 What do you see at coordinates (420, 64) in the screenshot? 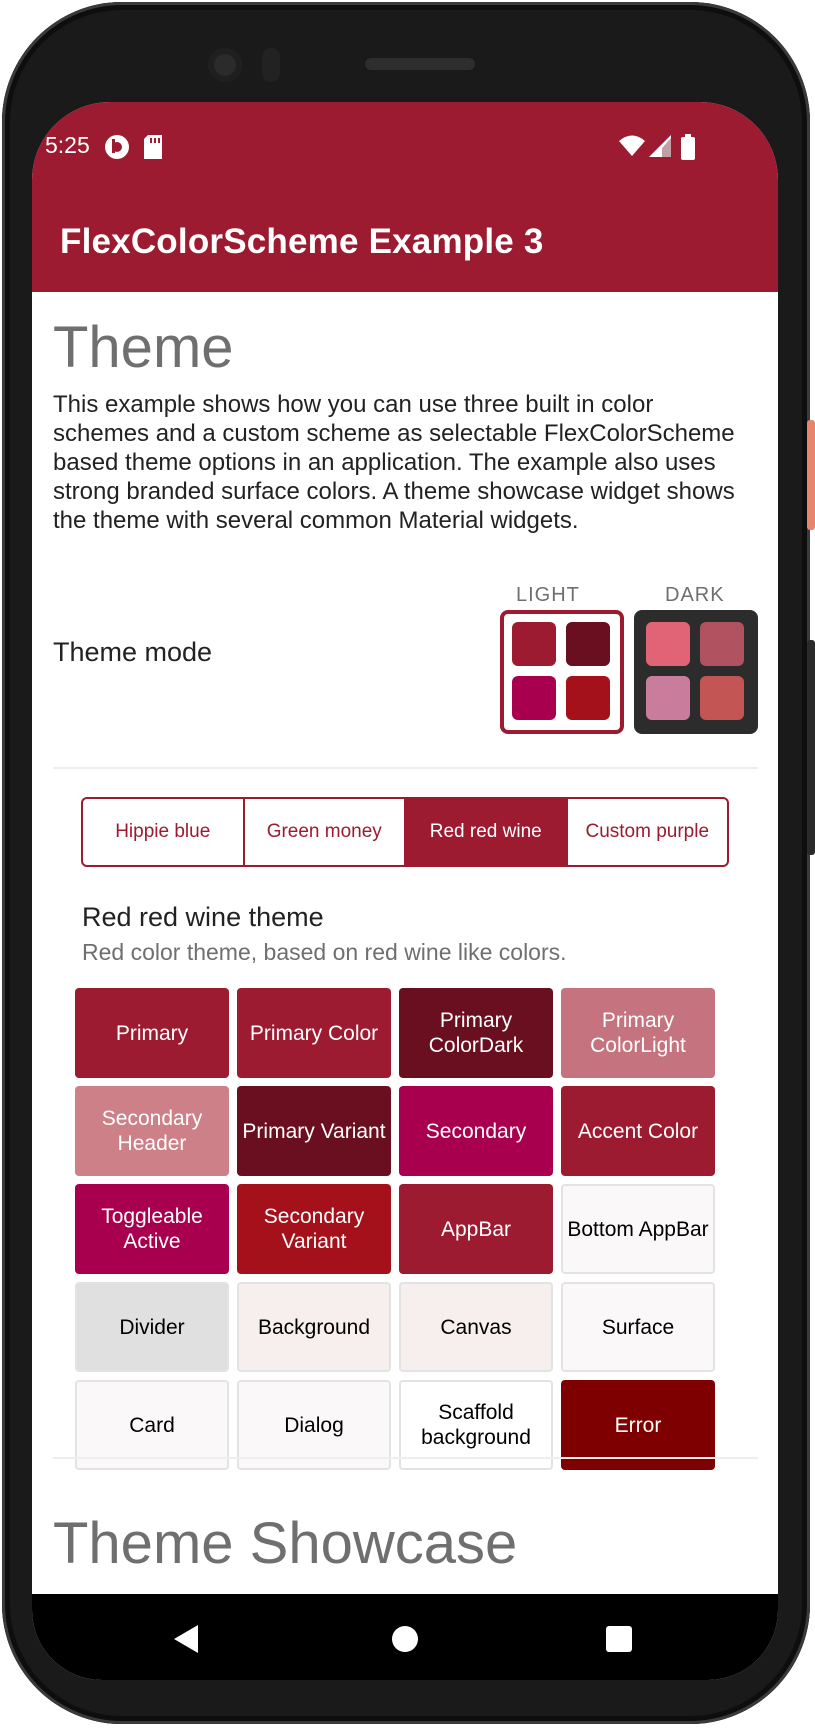
I see `earpiece-speaker` at bounding box center [420, 64].